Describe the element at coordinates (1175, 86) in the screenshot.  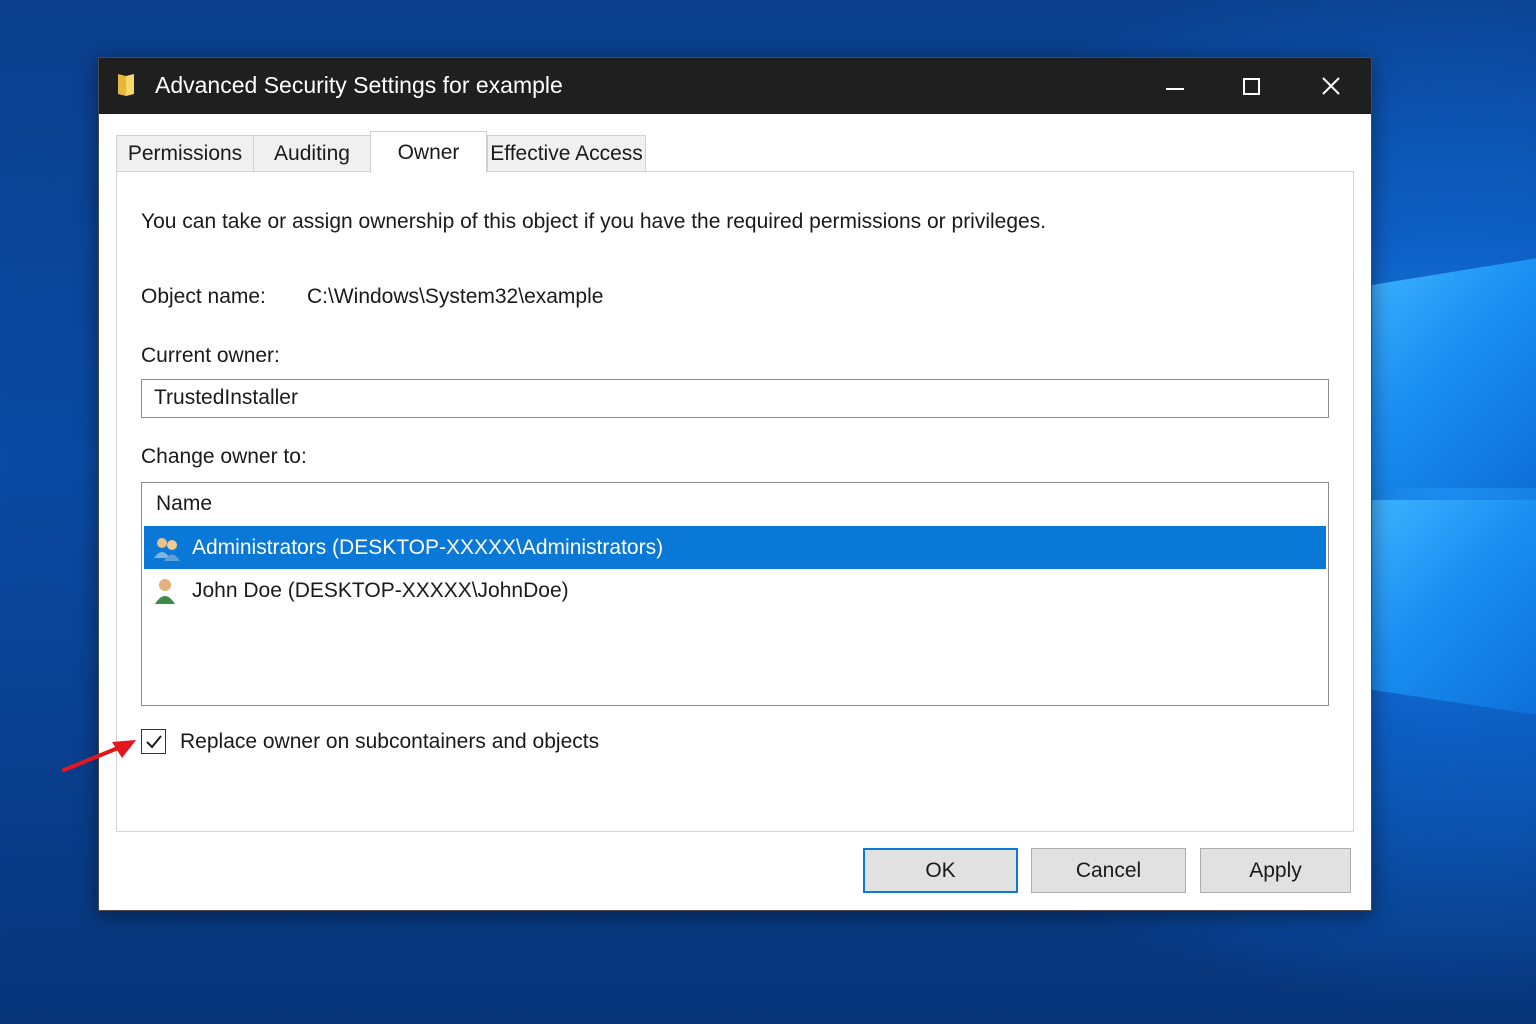
I see `minimize-button` at that location.